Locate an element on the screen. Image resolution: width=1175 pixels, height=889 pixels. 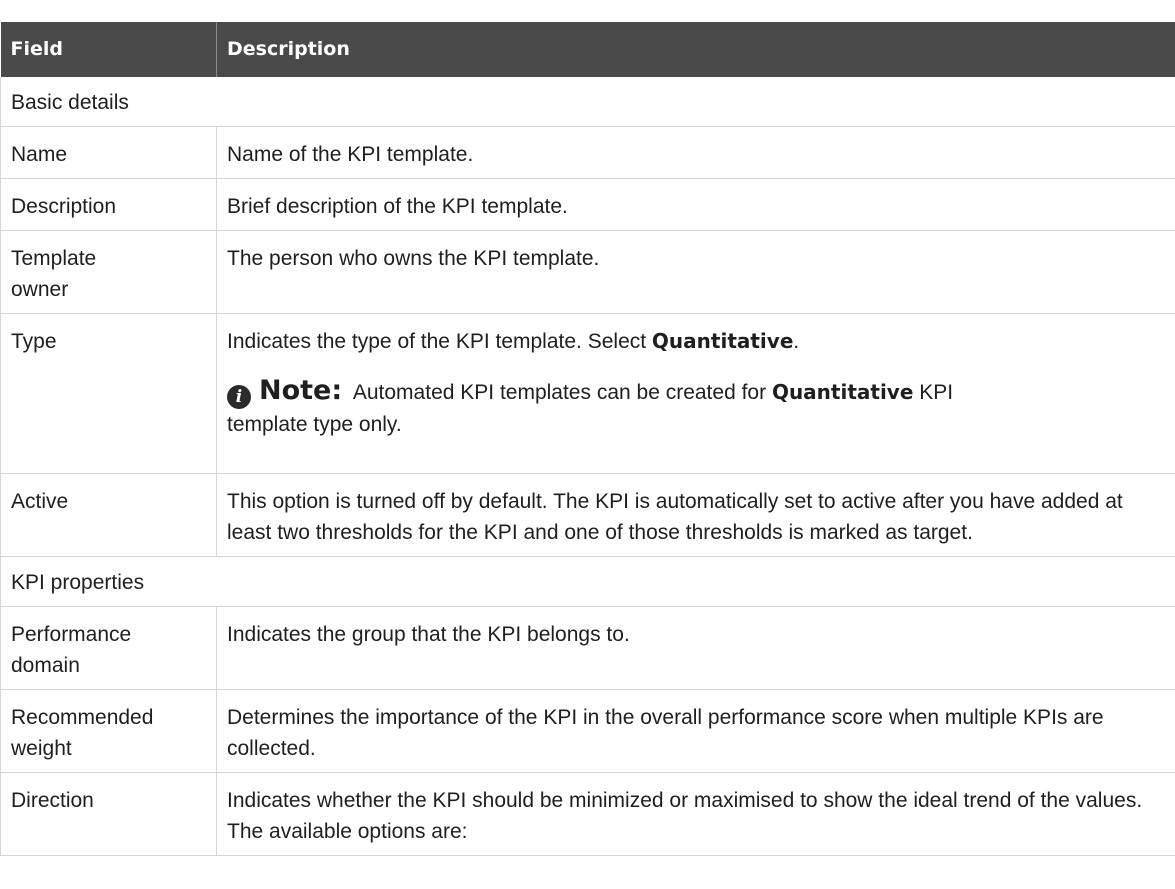
field-recommended-weight-line1: Recommended is located at coordinates (82, 717).